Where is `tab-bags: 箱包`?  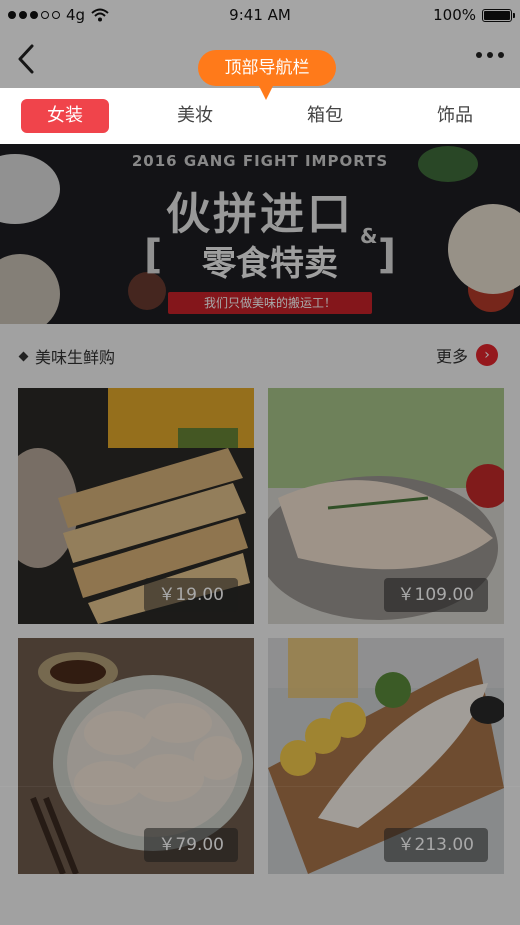
tab-bags: 箱包 is located at coordinates (325, 116).